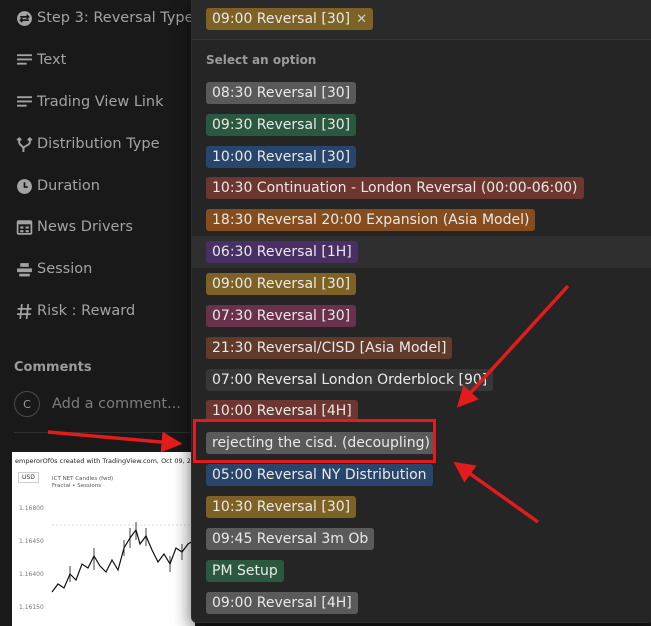 Image resolution: width=651 pixels, height=626 pixels. I want to click on clock-icon, so click(24, 186).